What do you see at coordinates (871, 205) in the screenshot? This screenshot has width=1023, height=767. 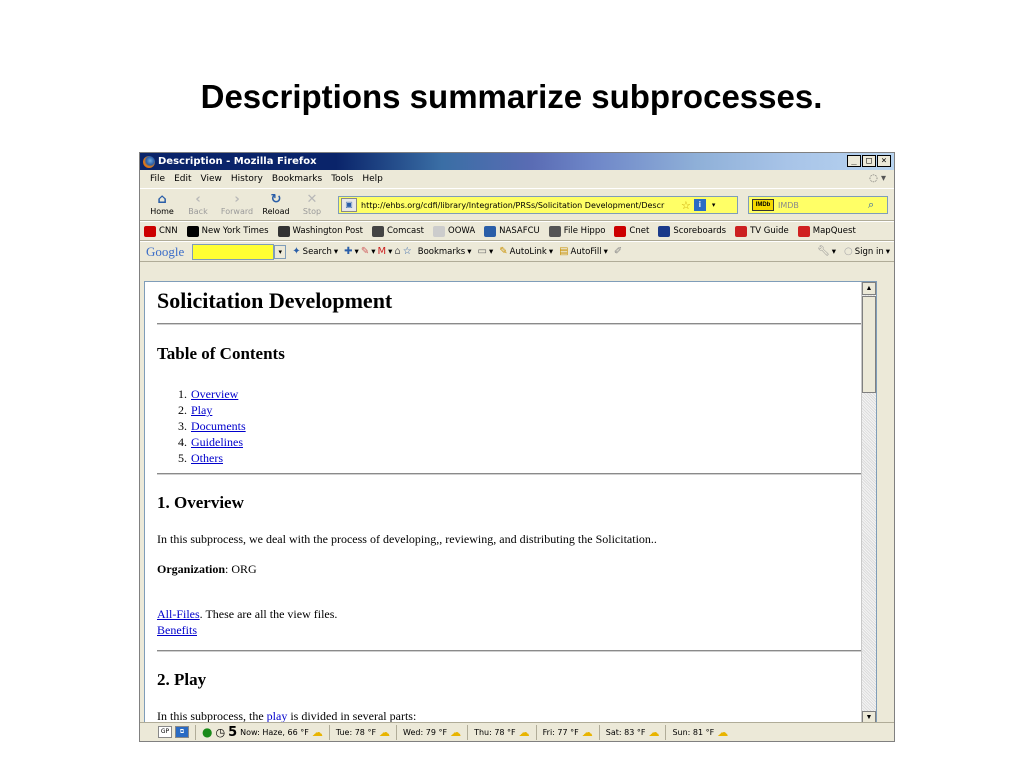 I see `search-go-icon: ⌕` at bounding box center [871, 205].